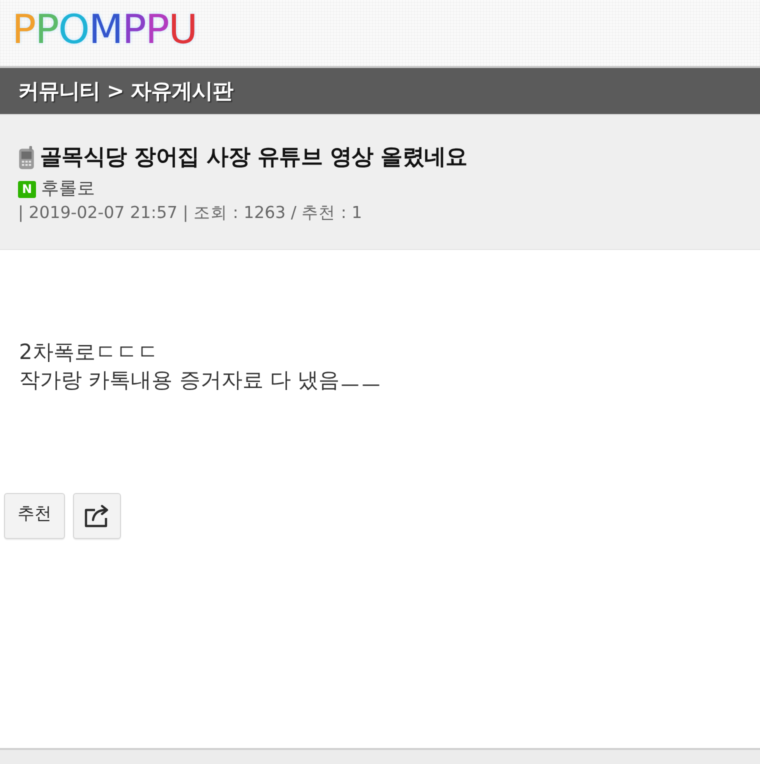 The image size is (760, 764). Describe the element at coordinates (26, 158) in the screenshot. I see `mobile-phone-icon` at that location.